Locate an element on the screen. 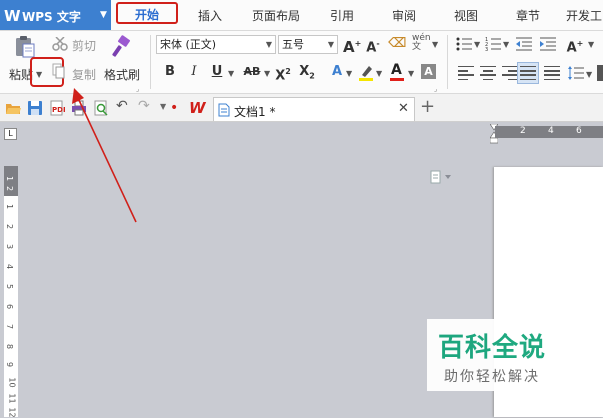 The width and height of the screenshot is (603, 418). phonetic-guide-icon: wén 文 is located at coordinates (421, 43).